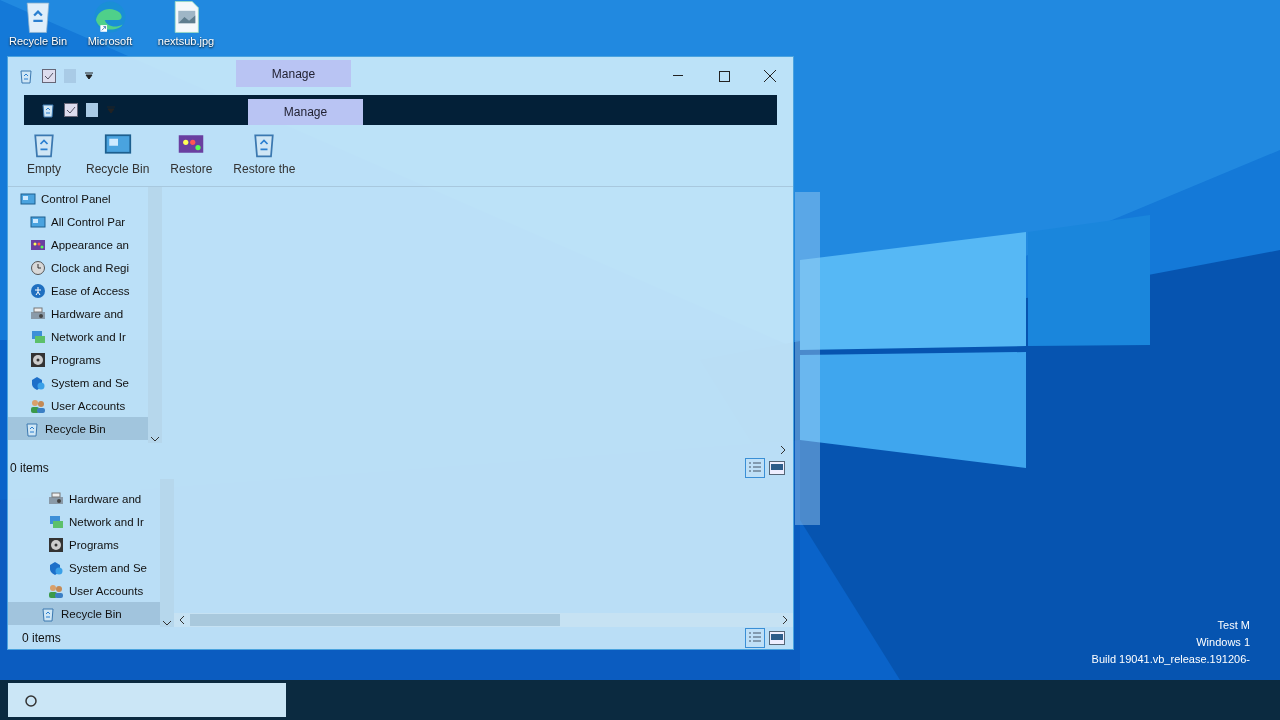  I want to click on minimize-icon, so click(678, 76).